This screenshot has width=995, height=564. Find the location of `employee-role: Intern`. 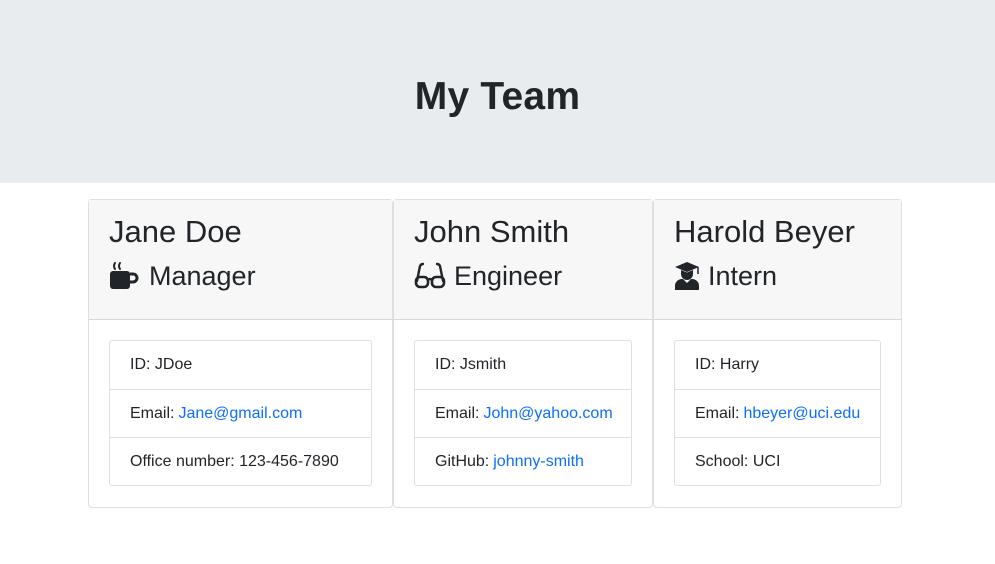

employee-role: Intern is located at coordinates (777, 276).